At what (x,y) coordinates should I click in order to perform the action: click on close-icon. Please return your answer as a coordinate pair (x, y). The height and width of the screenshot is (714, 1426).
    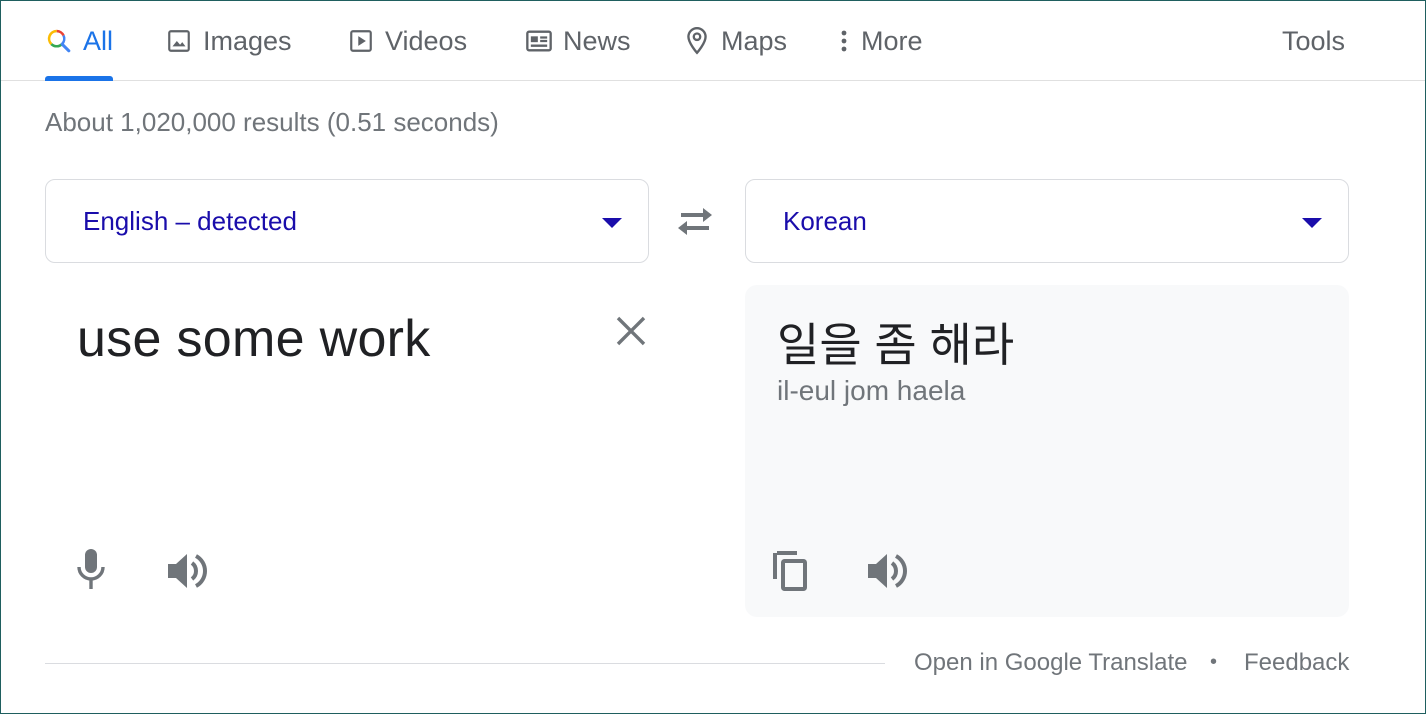
    Looking at the image, I should click on (631, 331).